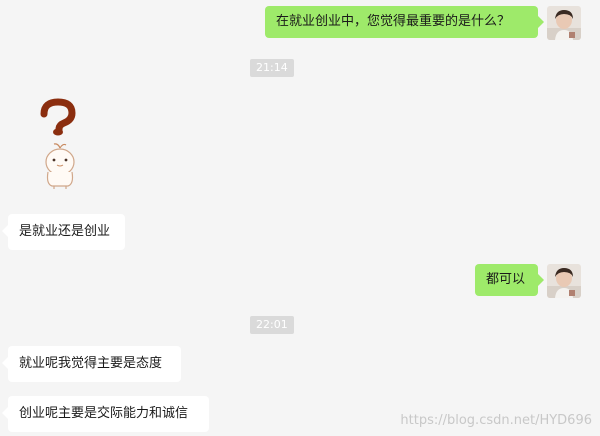  I want to click on watermark: https://blog.csdn.net/HYD696, so click(496, 420).